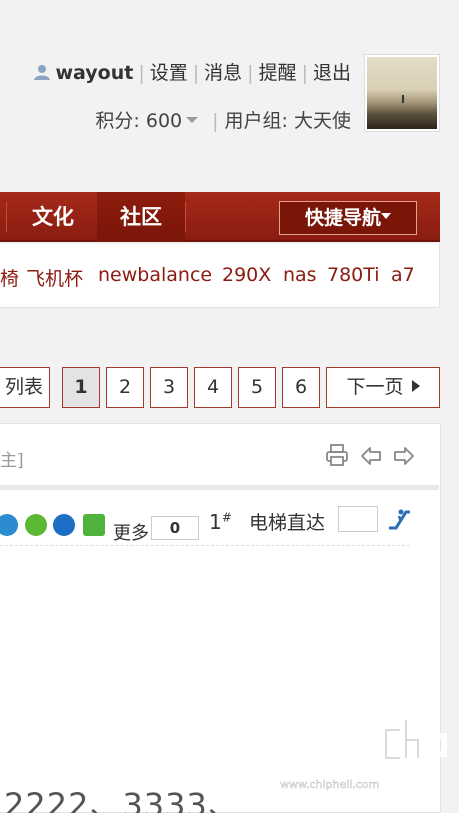  Describe the element at coordinates (220, 276) in the screenshot. I see `hot-search-bar: 椅 飞机杯 newbalance 290X nas 780Ti a7` at that location.